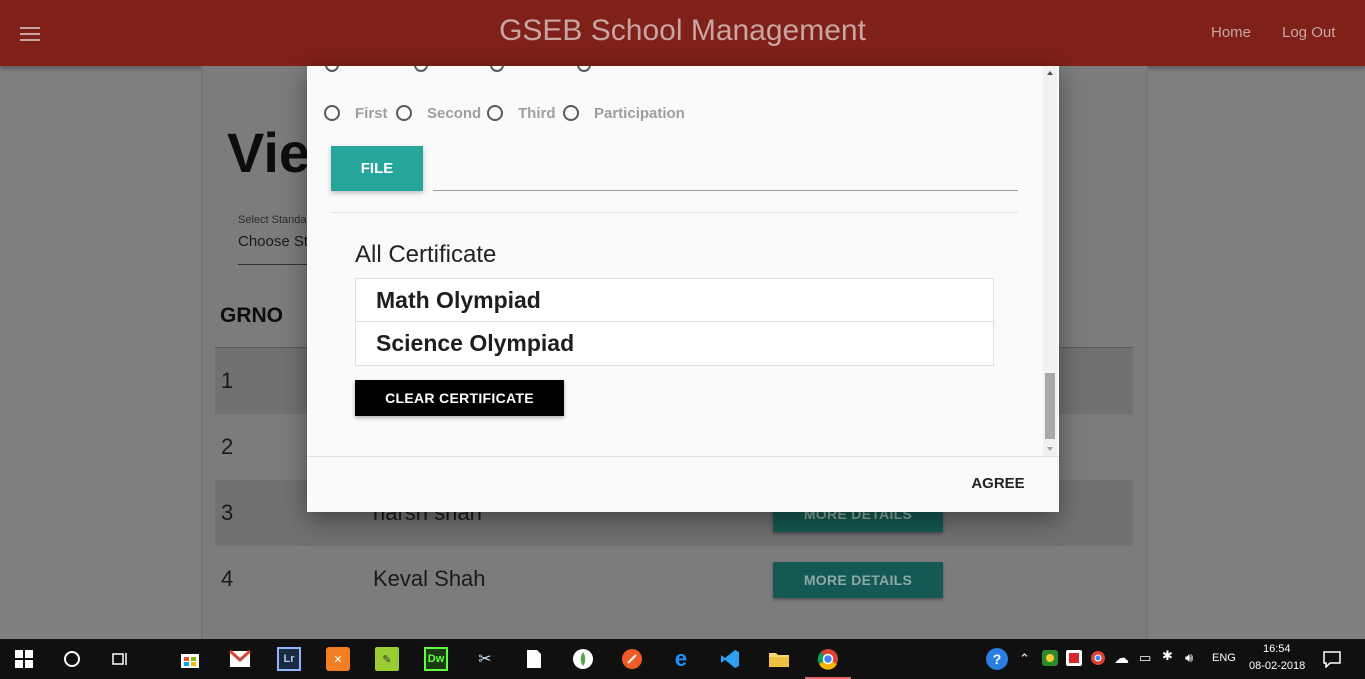 This screenshot has width=1365, height=679. What do you see at coordinates (227, 512) in the screenshot?
I see `row-grno: 3` at bounding box center [227, 512].